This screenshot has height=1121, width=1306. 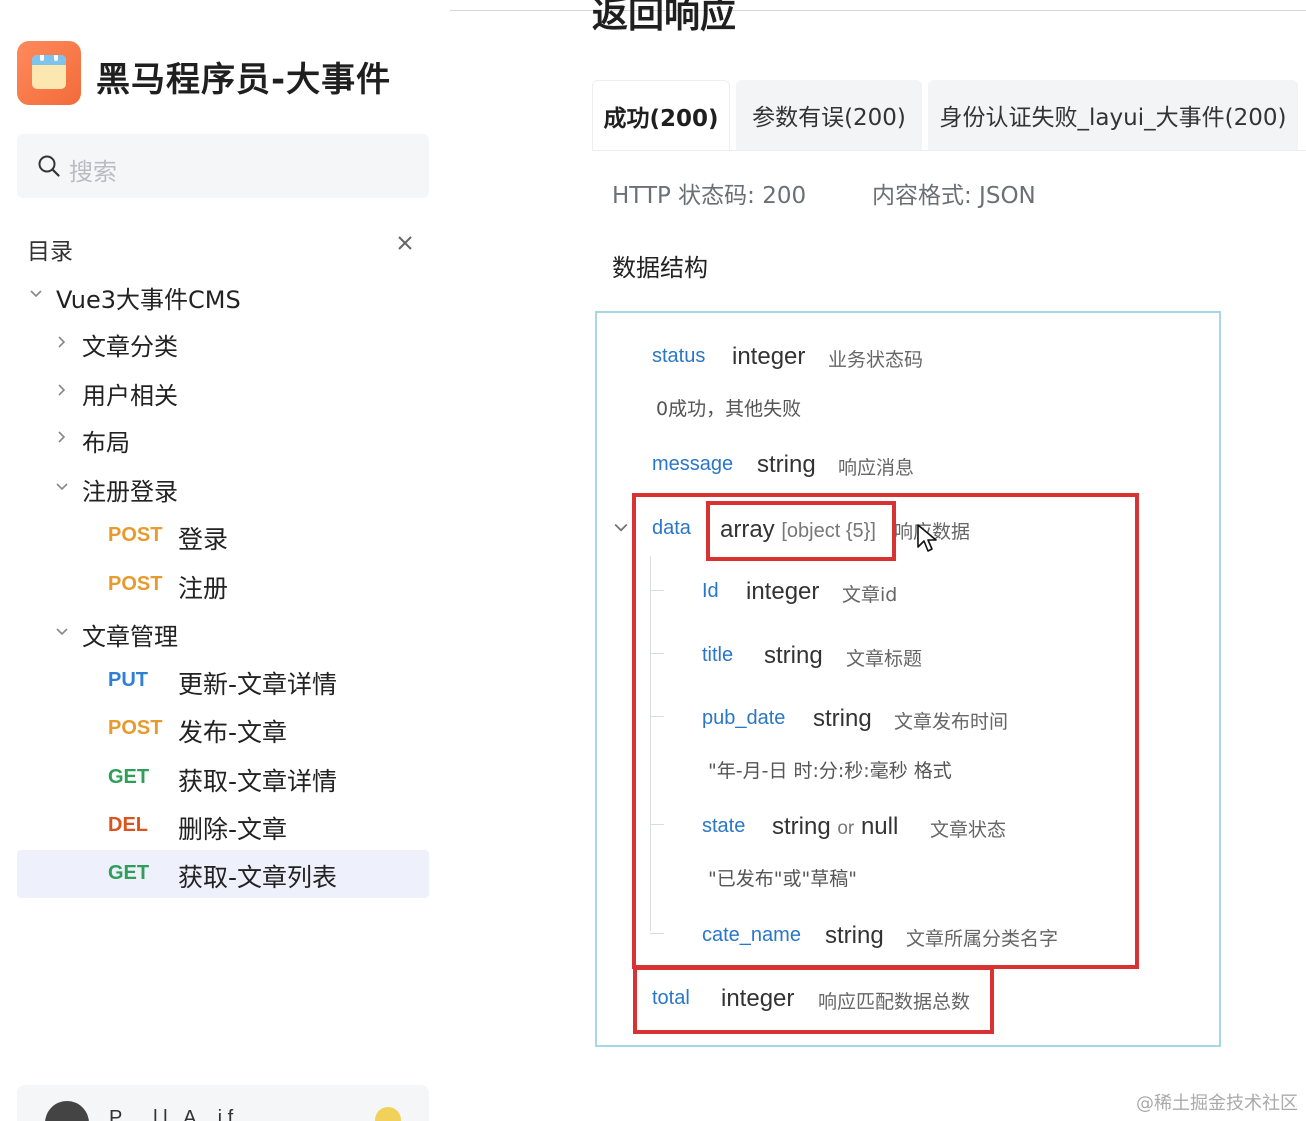 What do you see at coordinates (829, 115) in the screenshot?
I see `tab-param-error: 参数有误(200)` at bounding box center [829, 115].